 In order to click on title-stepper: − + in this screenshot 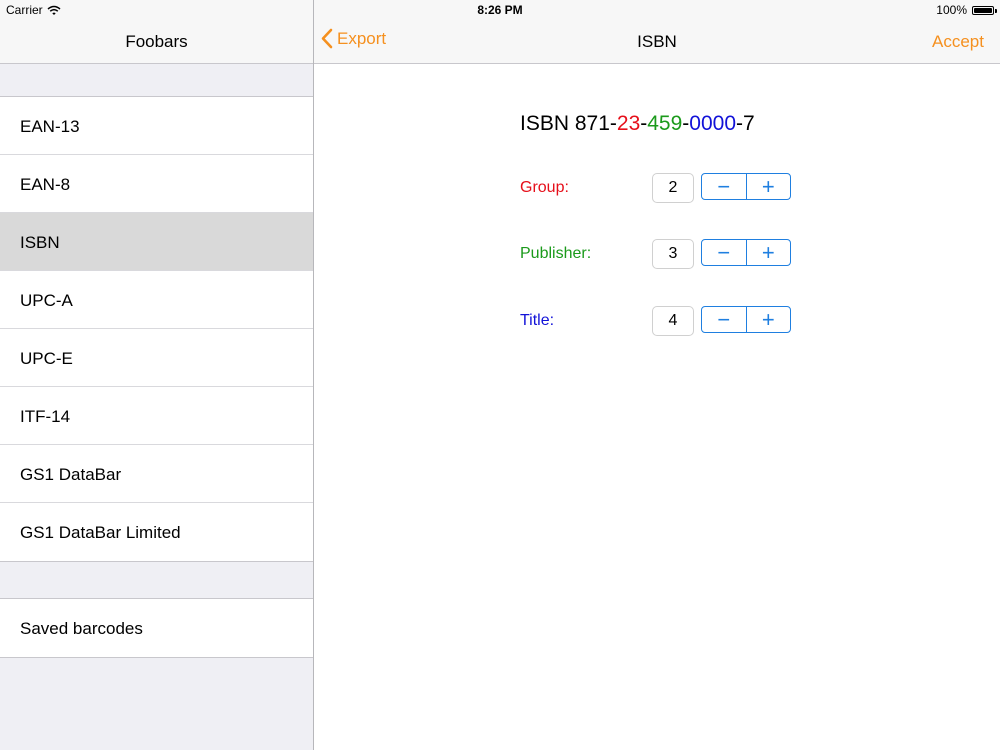, I will do `click(746, 319)`.